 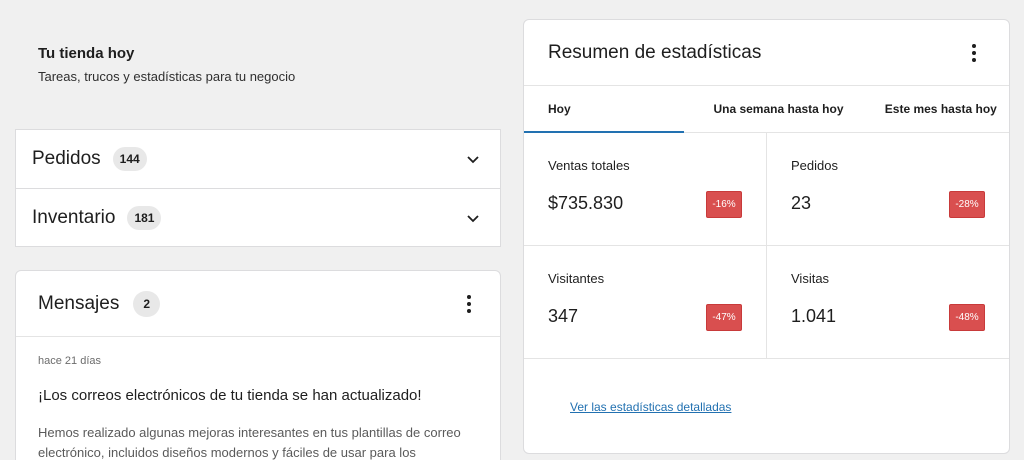 What do you see at coordinates (645, 189) in the screenshot?
I see `stat-ventas-totales: Ventas totales $735.830 -16%` at bounding box center [645, 189].